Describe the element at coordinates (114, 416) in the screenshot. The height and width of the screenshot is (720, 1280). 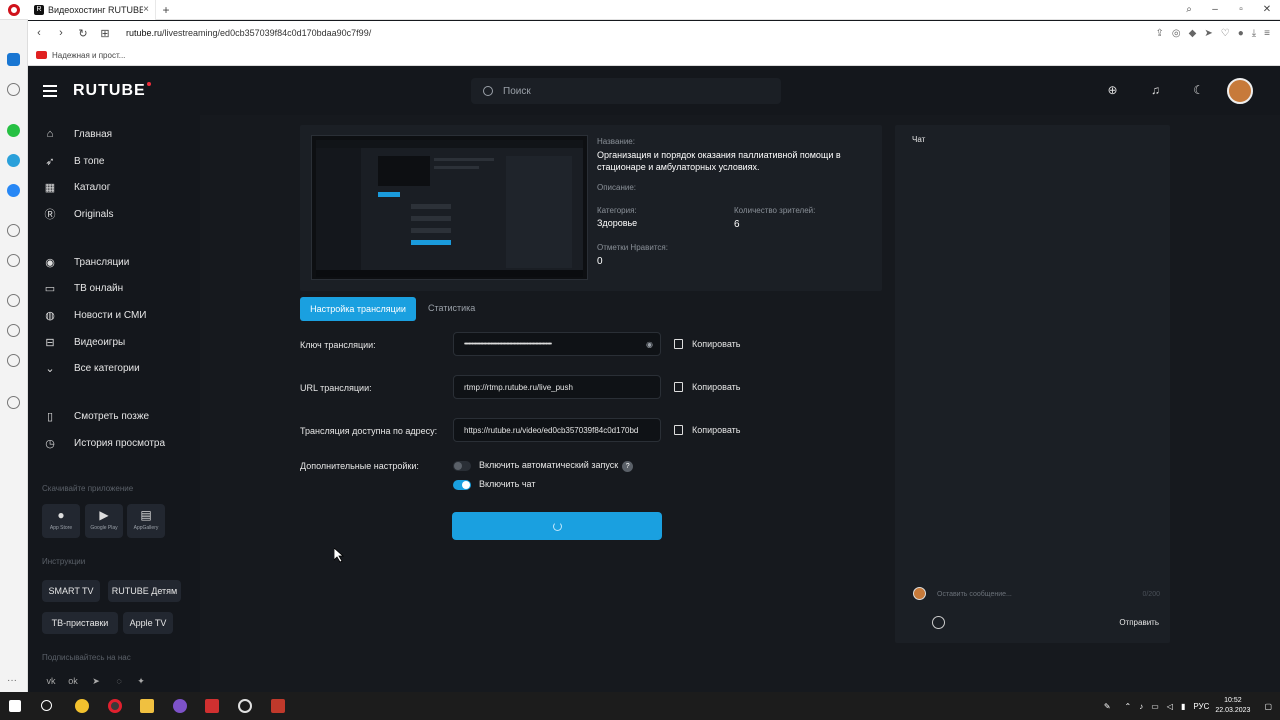
I see `nav-watch-later: ▯ Смотреть позже` at that location.